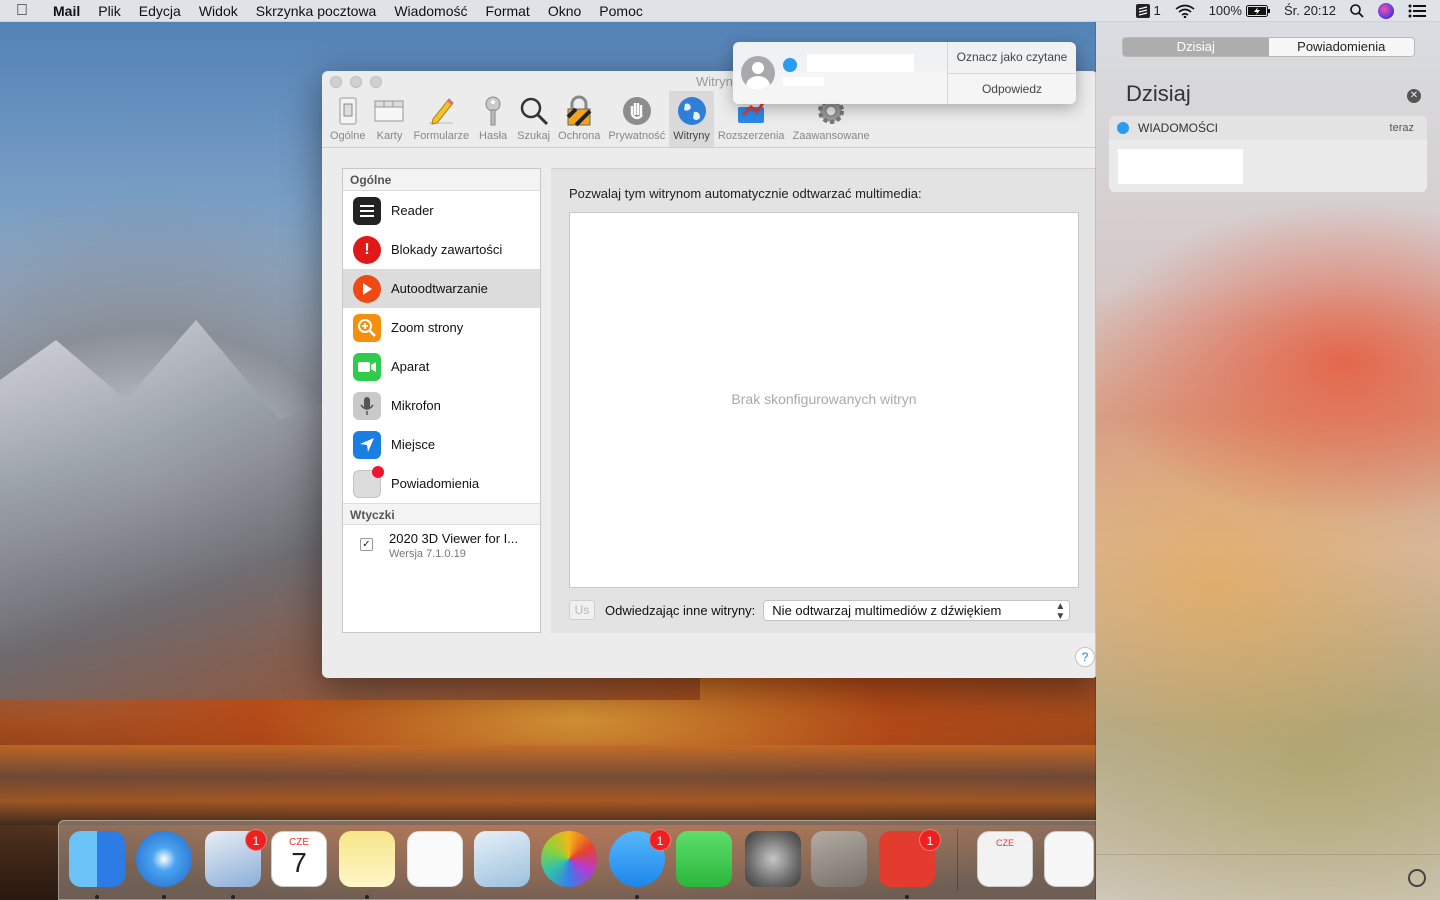 The width and height of the screenshot is (1440, 900). I want to click on message-notification-banner: Oznacz jako czytane Odpowiedz, so click(904, 73).